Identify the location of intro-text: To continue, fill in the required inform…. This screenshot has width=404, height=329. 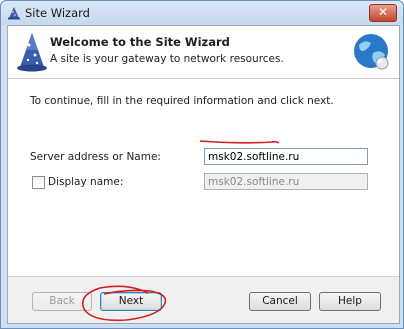
(182, 101).